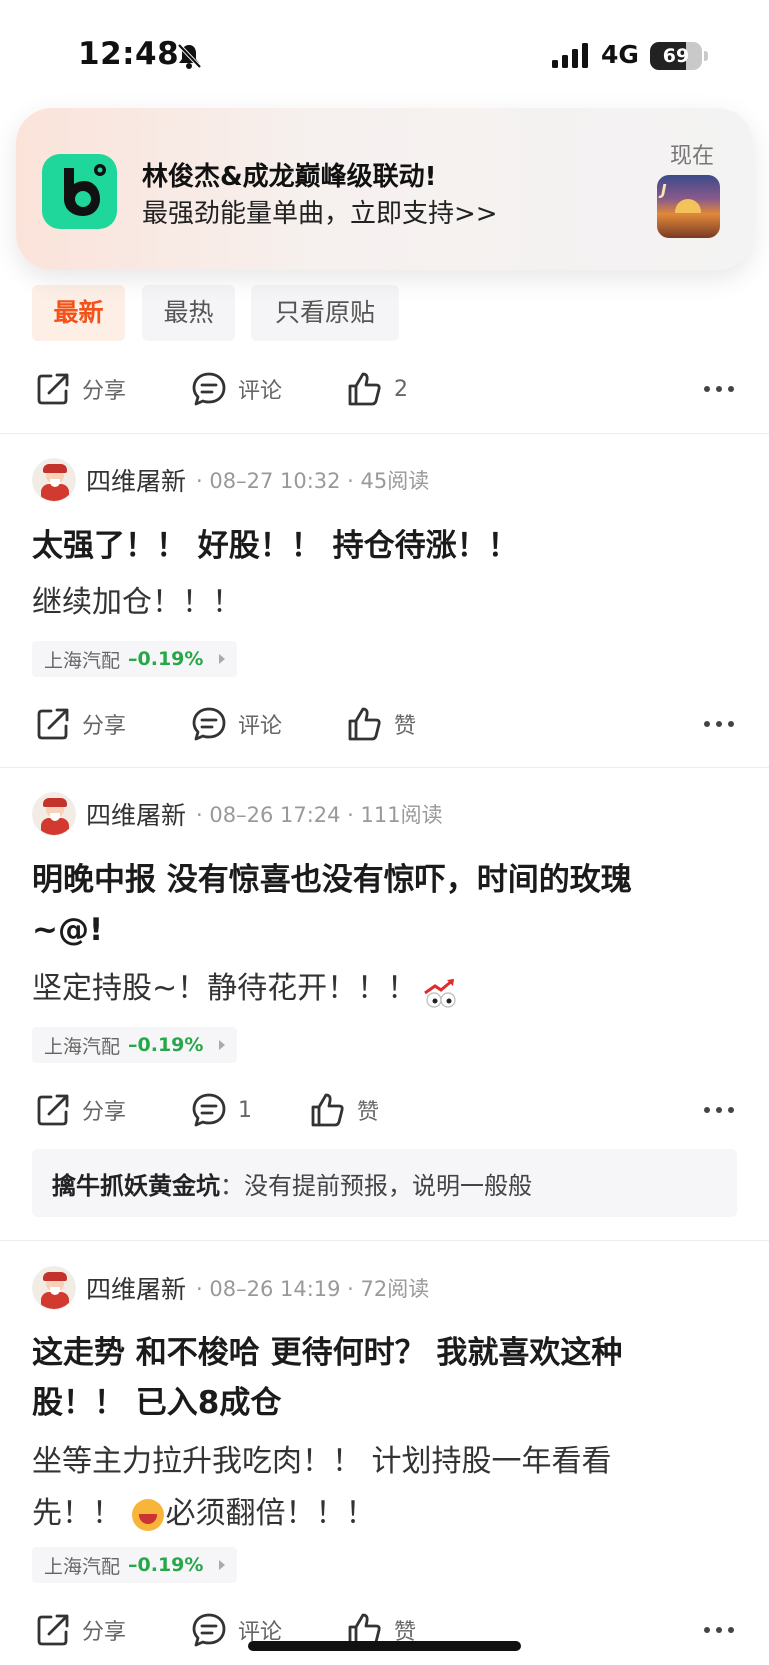 The image size is (769, 1665). Describe the element at coordinates (322, 1461) in the screenshot. I see `post-body-line: 坐等主力拉升我吃肉！！ 计划持股一年看看` at that location.